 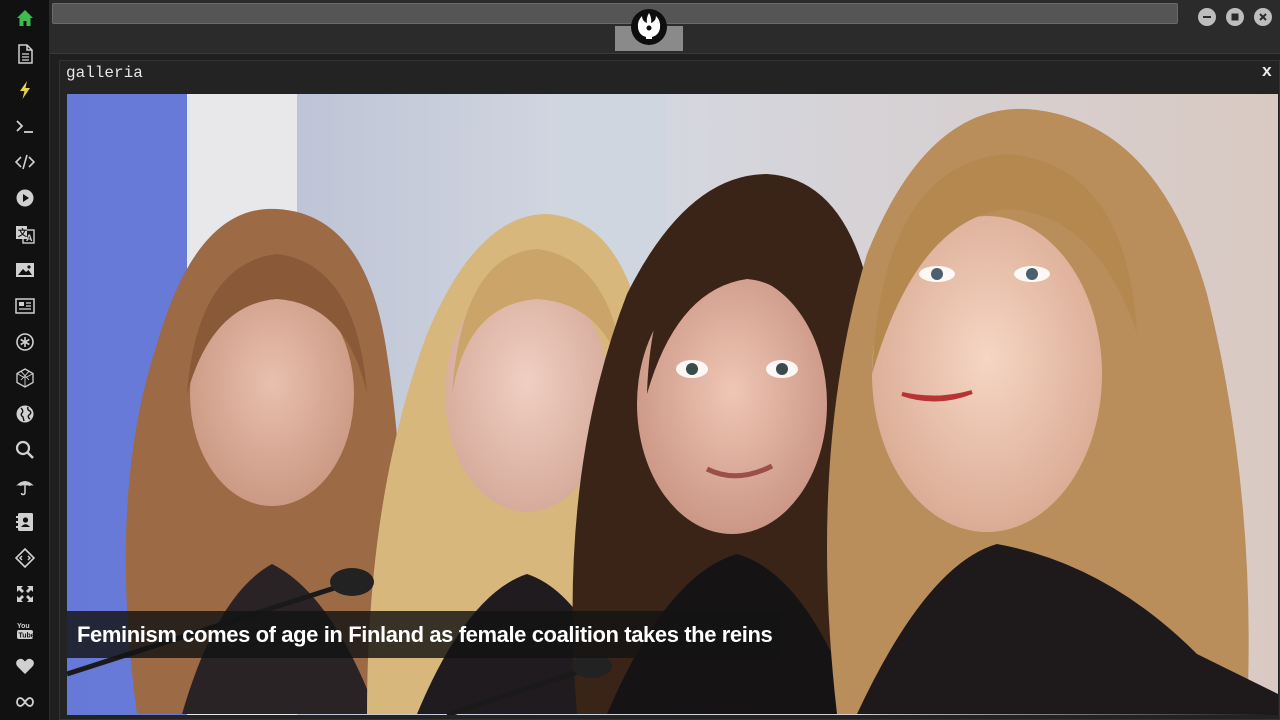 I want to click on search-icon, so click(x=25, y=450).